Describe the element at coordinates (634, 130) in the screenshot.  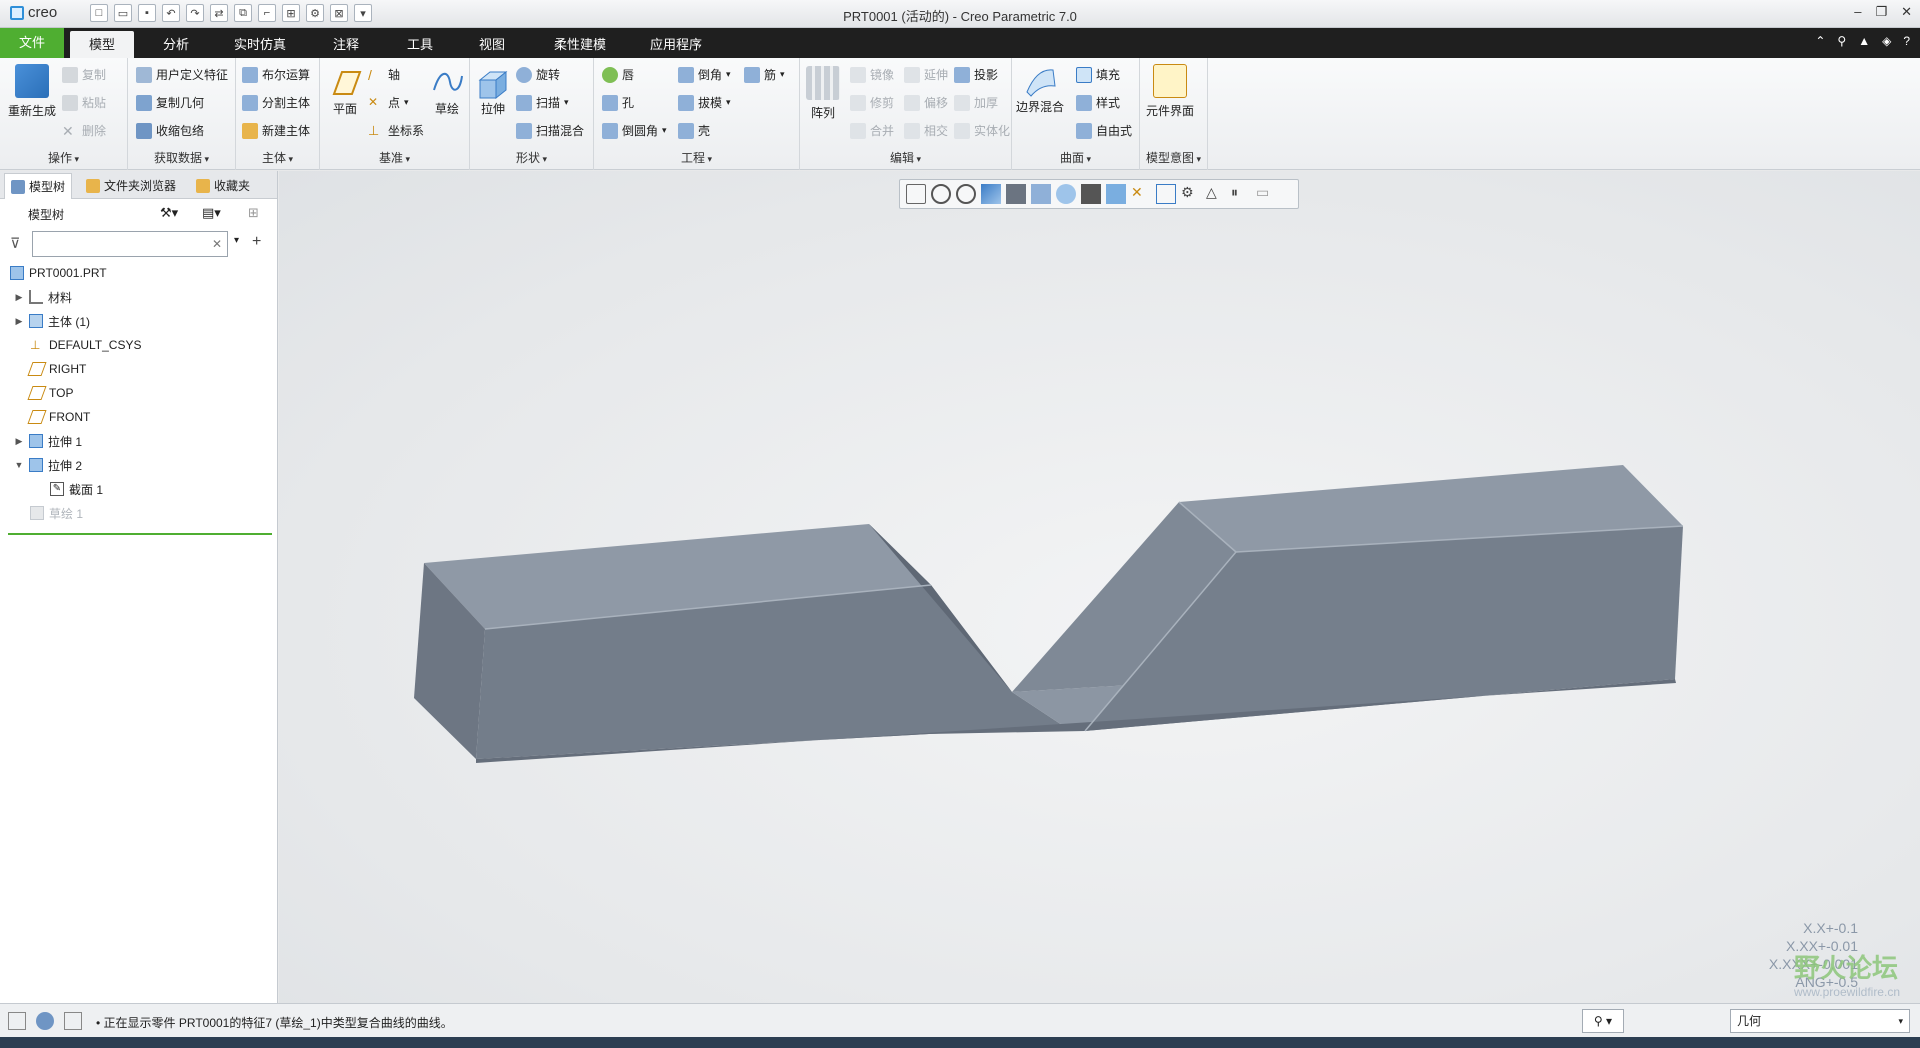
I see `round-button: 倒圆角 ▾` at that location.